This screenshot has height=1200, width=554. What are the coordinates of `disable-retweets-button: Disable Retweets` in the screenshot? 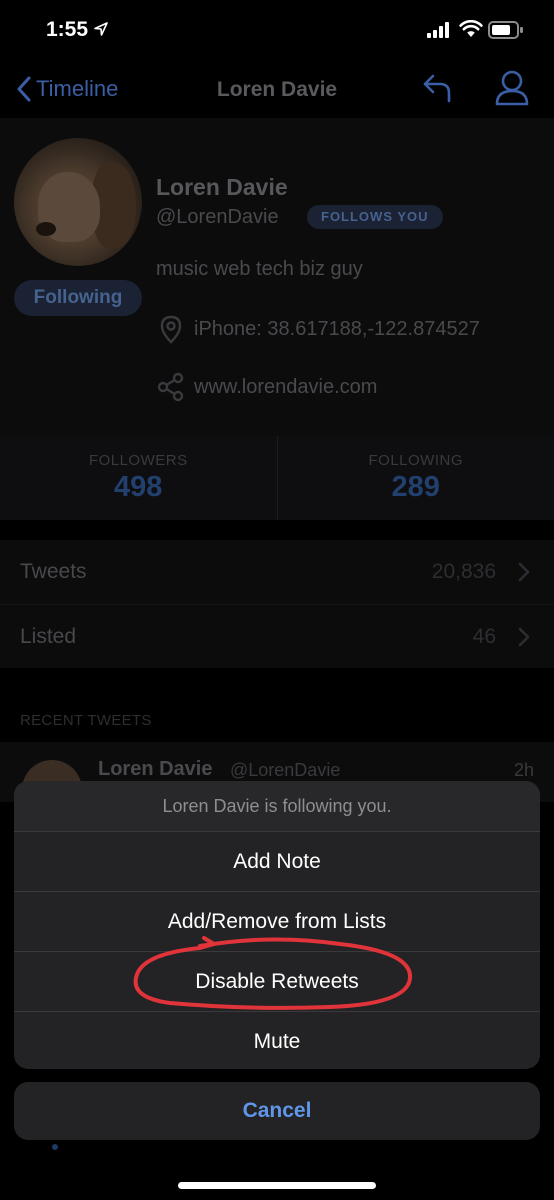 It's located at (277, 981).